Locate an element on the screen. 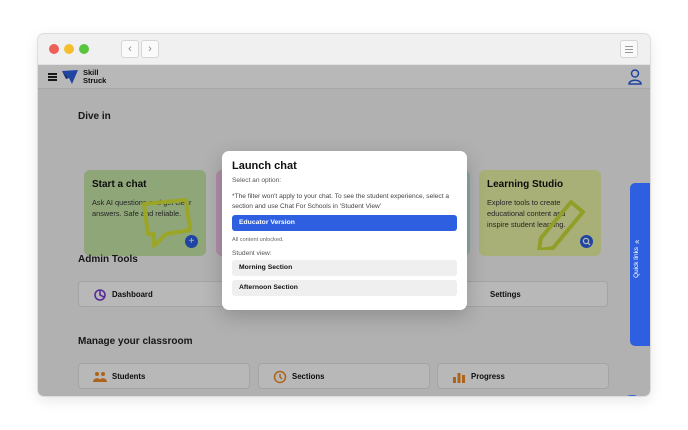 The width and height of the screenshot is (688, 430). quick-links-tab: « Quick links is located at coordinates (640, 264).